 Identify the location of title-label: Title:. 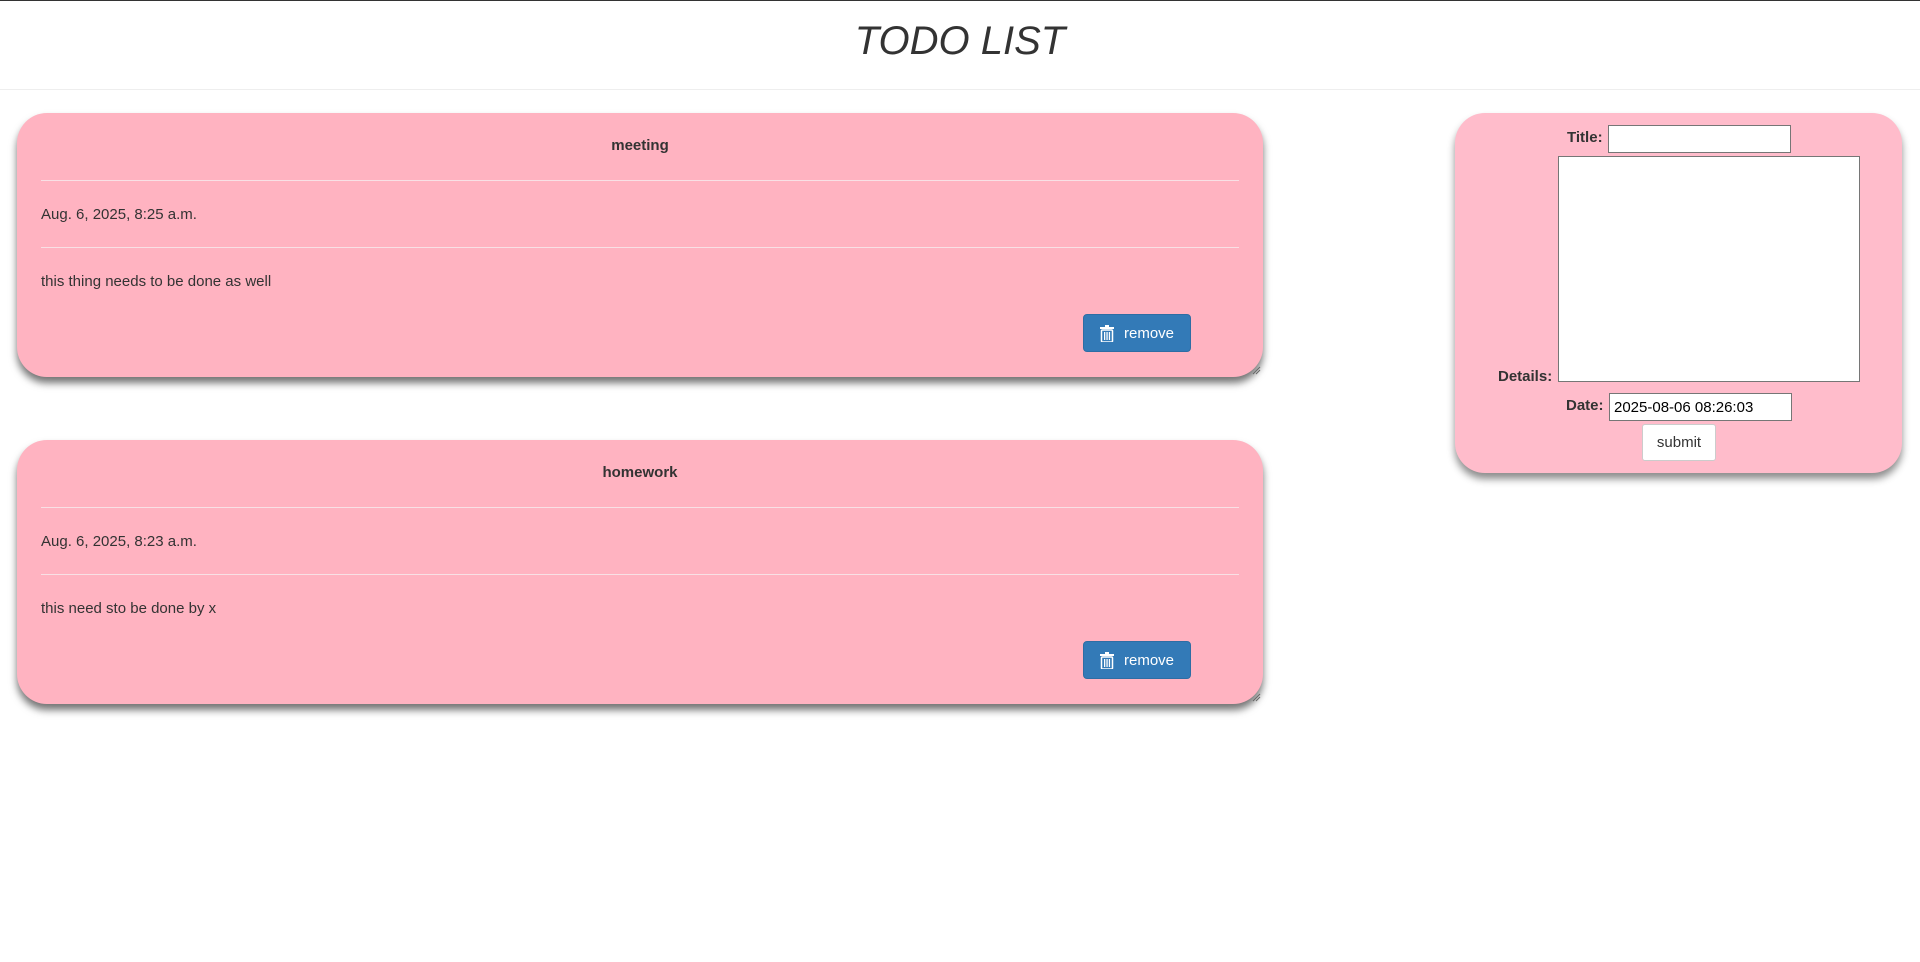
(1585, 137).